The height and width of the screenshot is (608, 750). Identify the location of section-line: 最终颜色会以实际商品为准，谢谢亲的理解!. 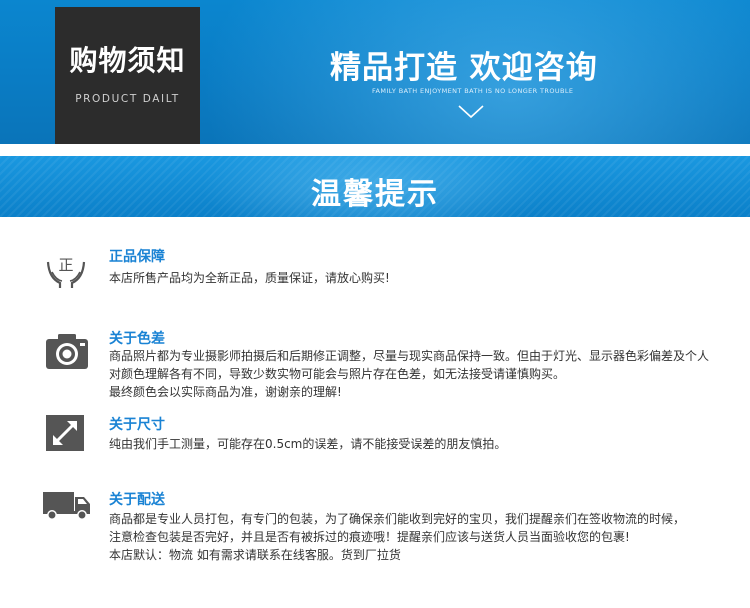
(225, 392).